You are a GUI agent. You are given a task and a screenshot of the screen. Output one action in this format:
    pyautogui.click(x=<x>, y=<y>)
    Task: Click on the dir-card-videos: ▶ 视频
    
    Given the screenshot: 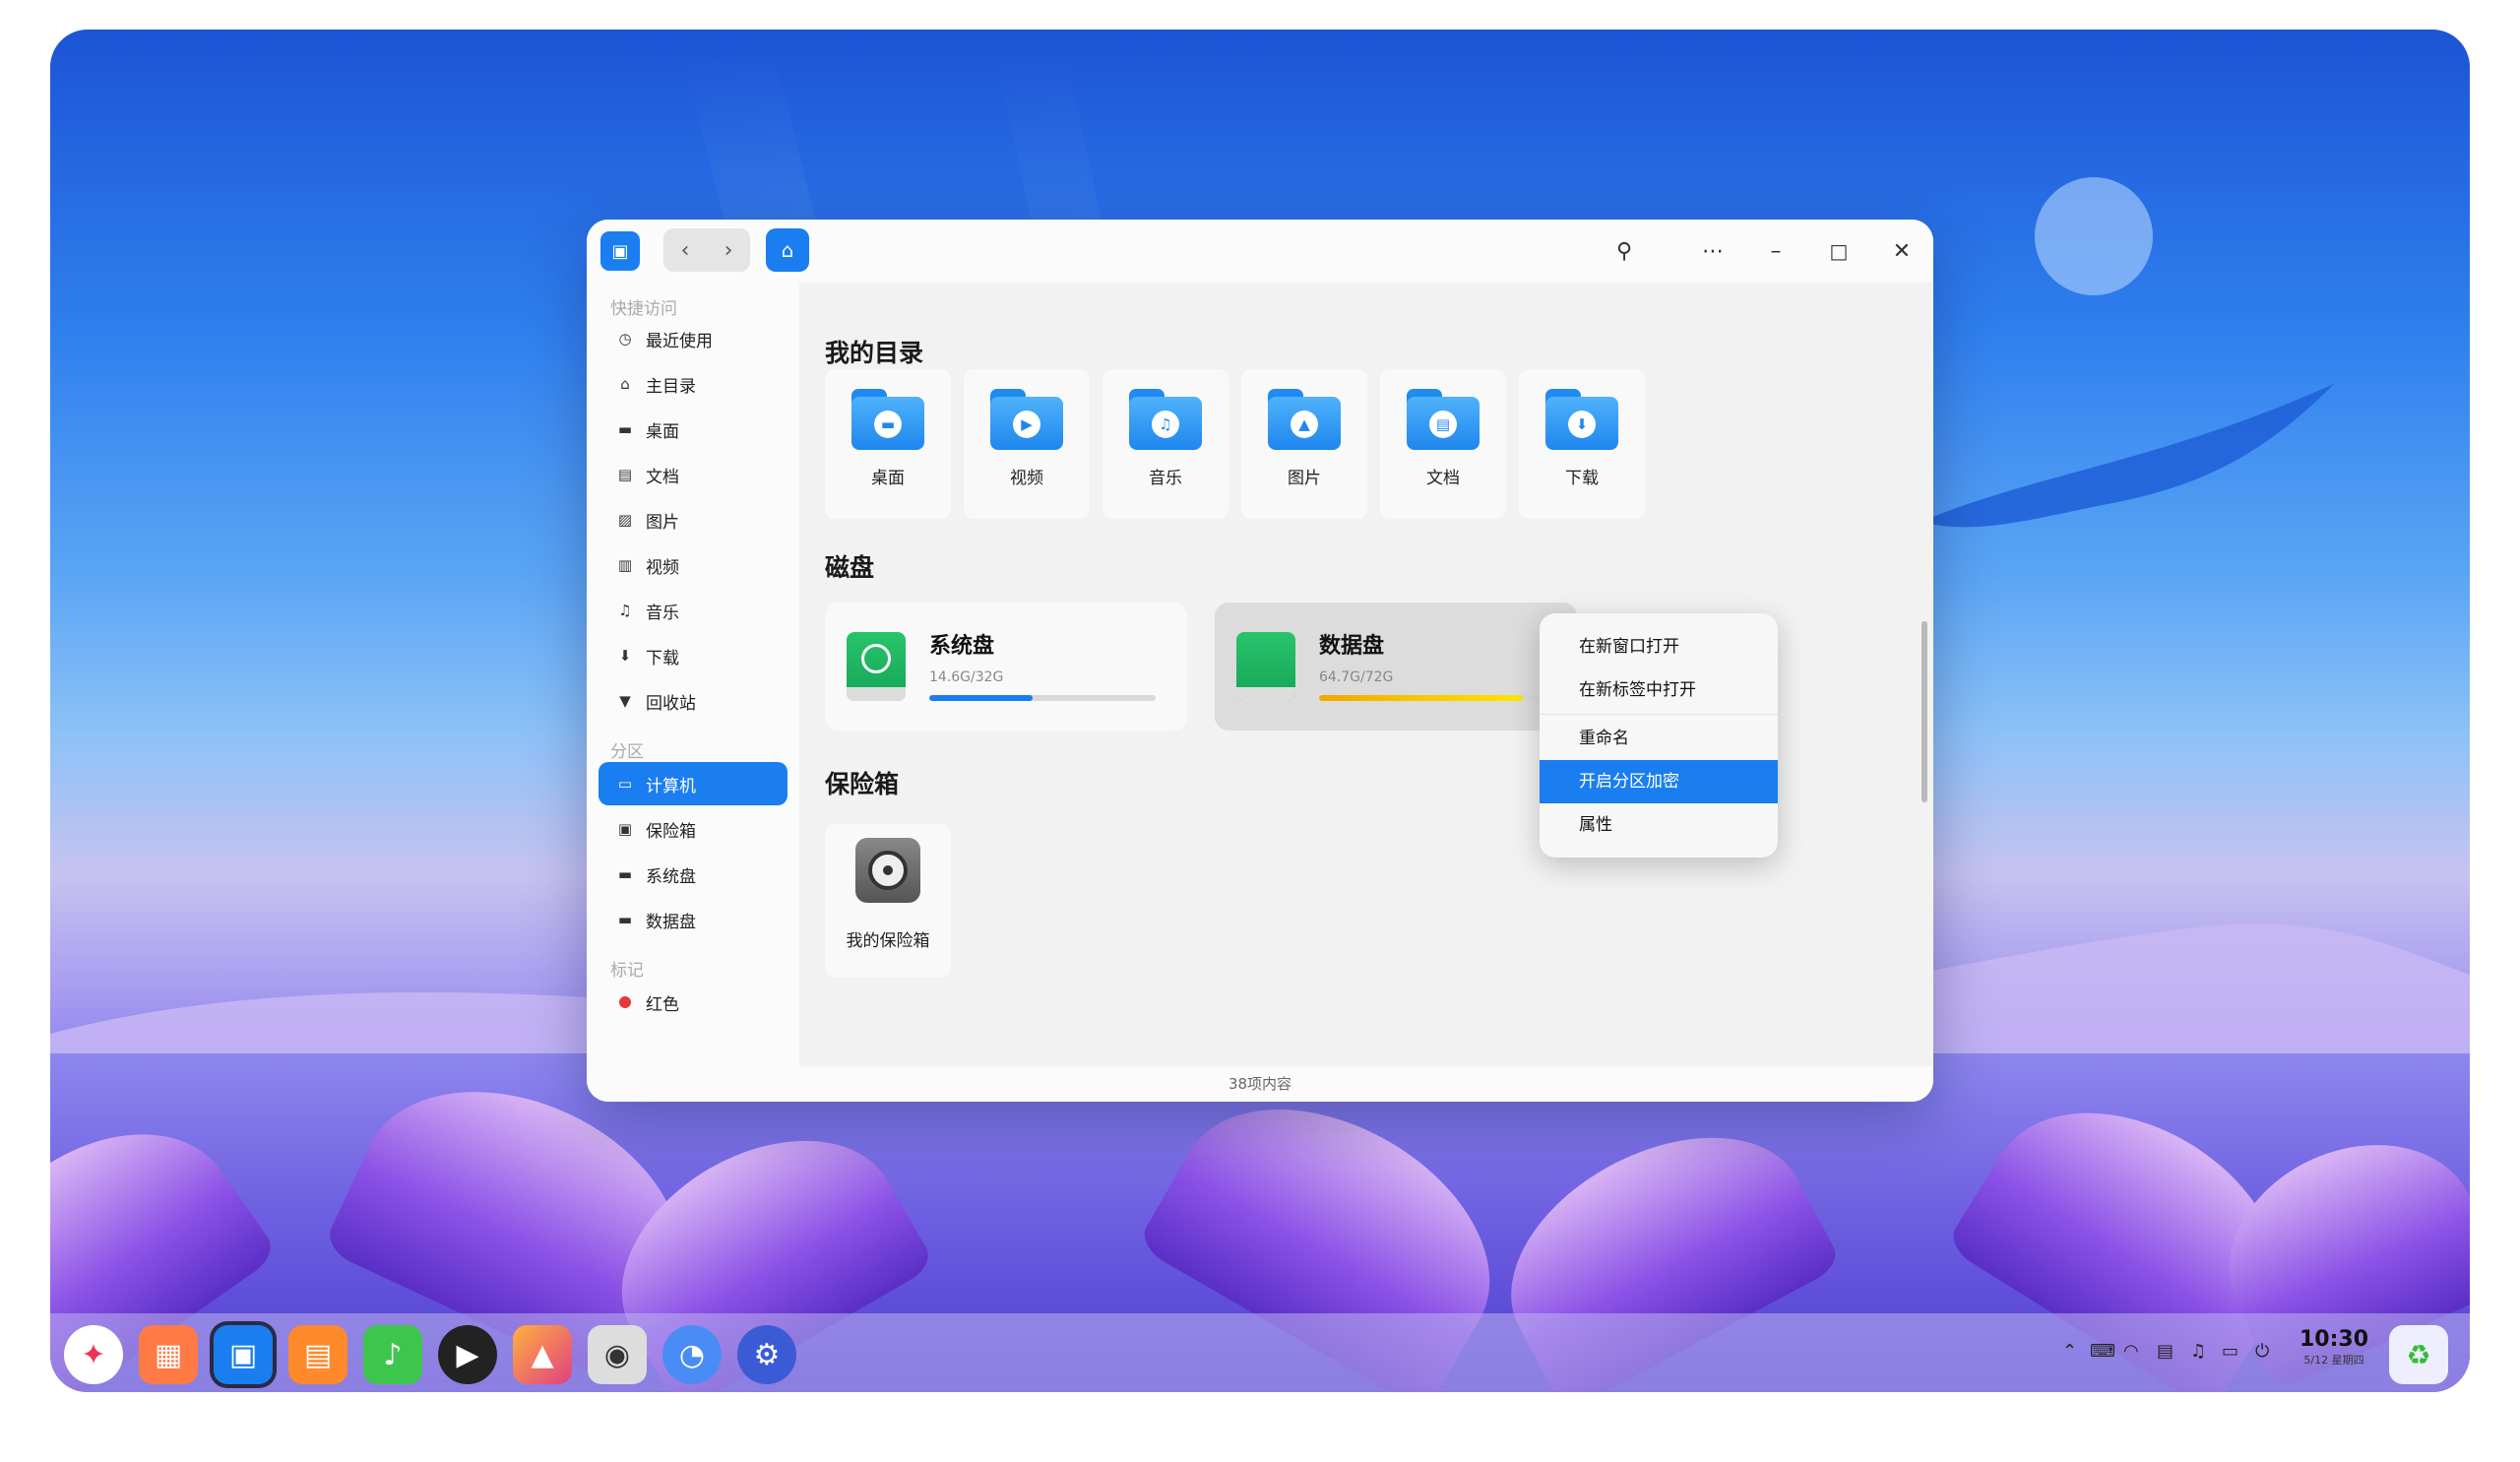 What is the action you would take?
    pyautogui.click(x=1027, y=444)
    